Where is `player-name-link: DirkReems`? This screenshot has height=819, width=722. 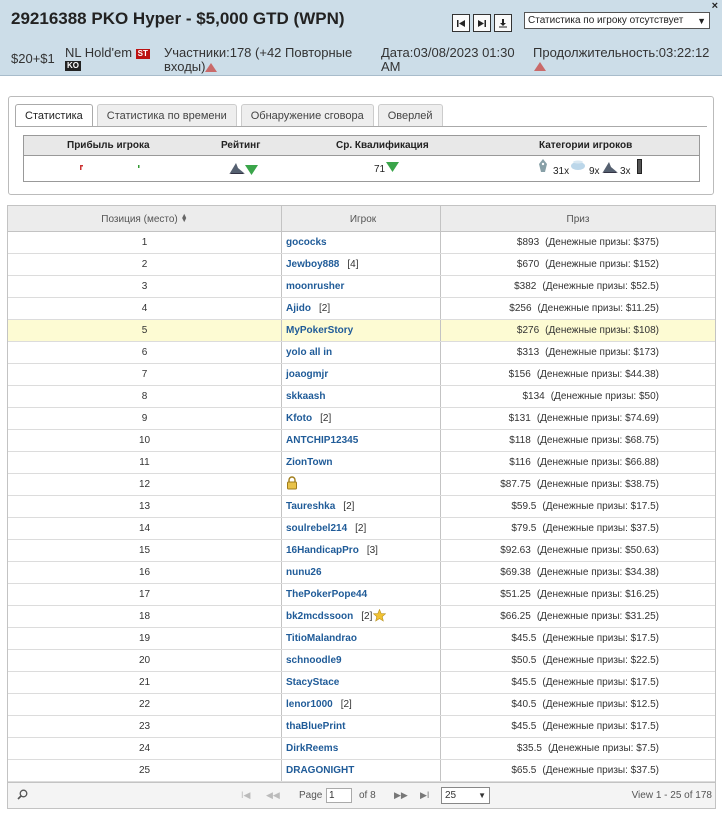
player-name-link: DirkReems is located at coordinates (312, 748).